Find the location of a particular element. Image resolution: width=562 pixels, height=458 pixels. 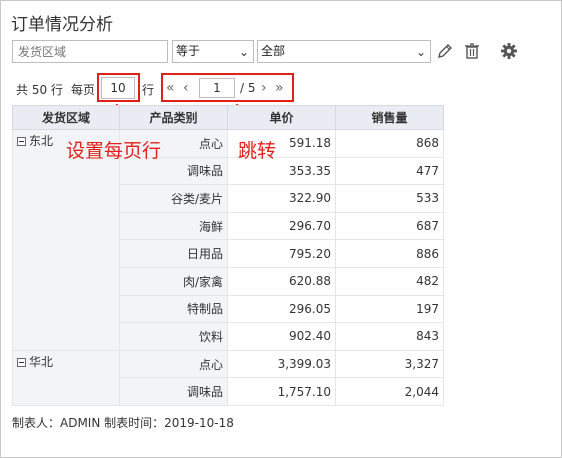

category-cell: 特制品 is located at coordinates (173, 309).